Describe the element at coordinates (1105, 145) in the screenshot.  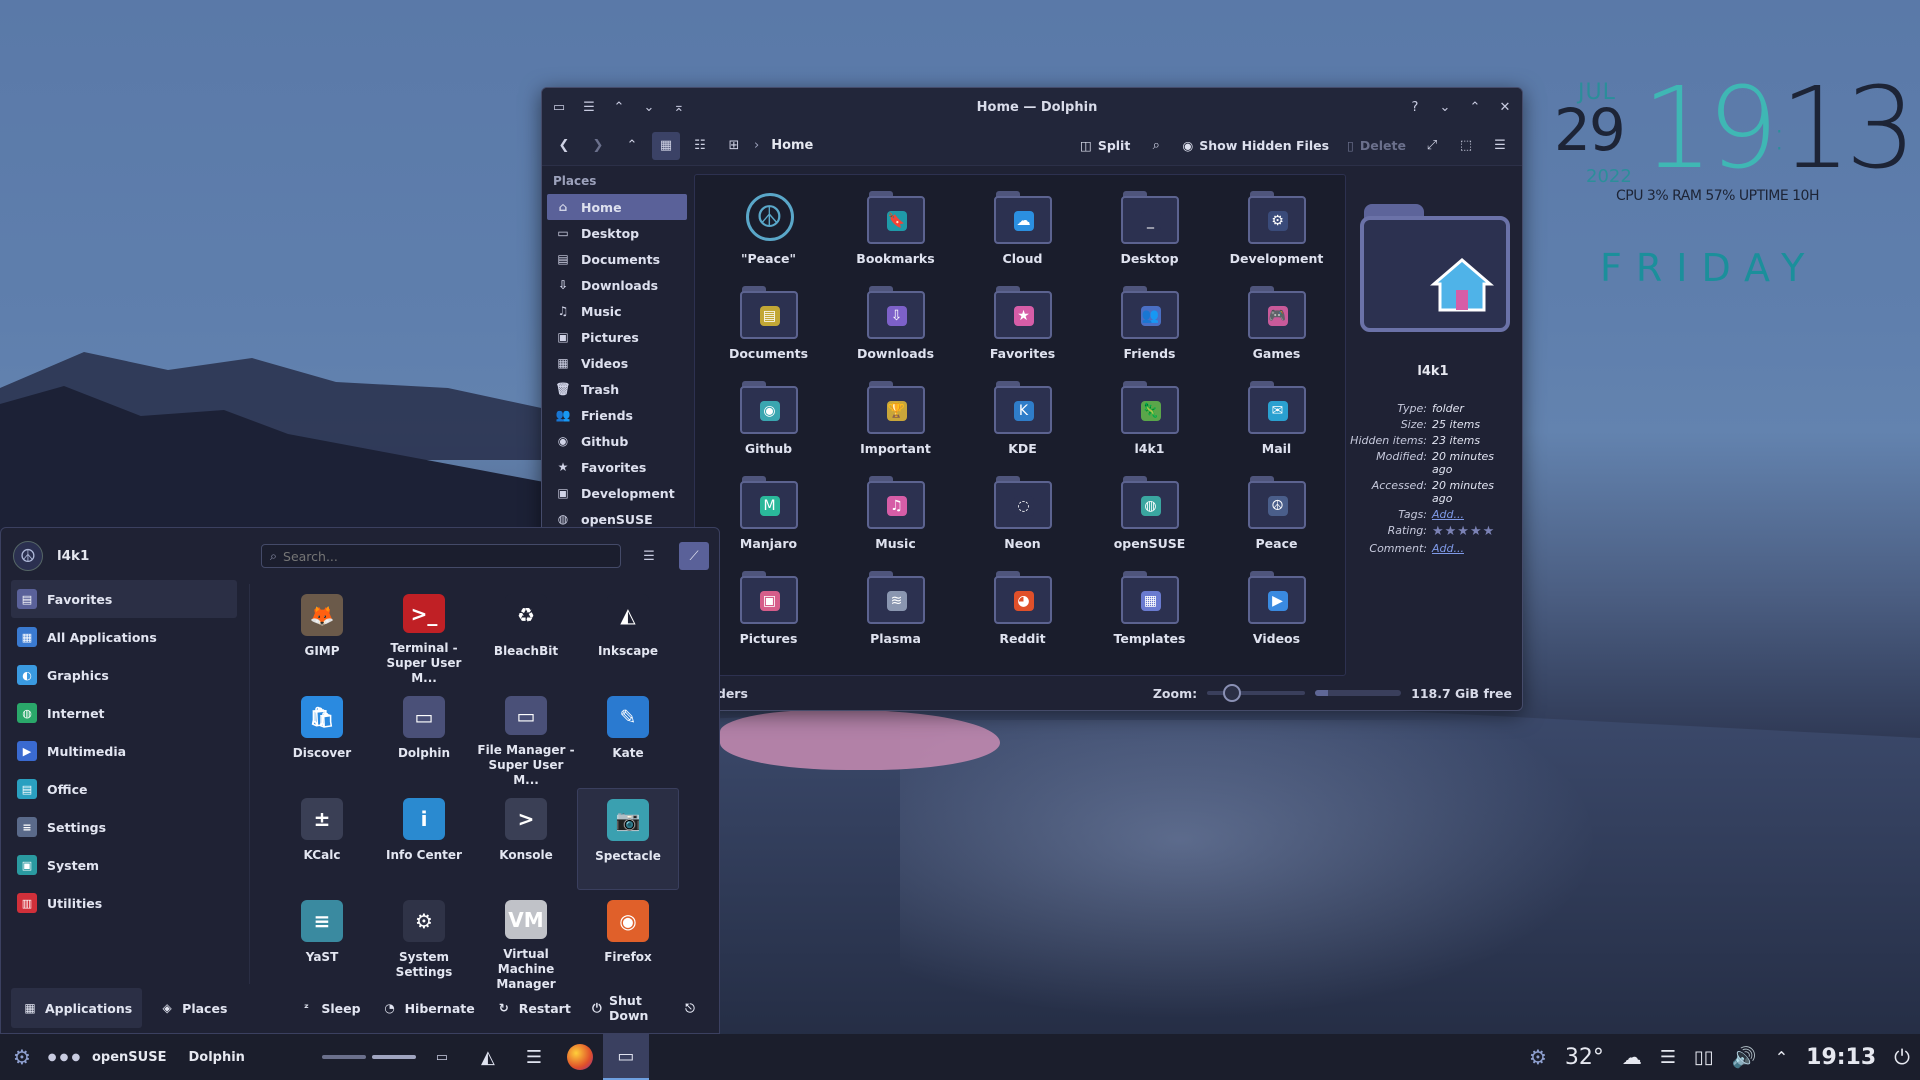
I see `split-button: ◫ Split` at that location.